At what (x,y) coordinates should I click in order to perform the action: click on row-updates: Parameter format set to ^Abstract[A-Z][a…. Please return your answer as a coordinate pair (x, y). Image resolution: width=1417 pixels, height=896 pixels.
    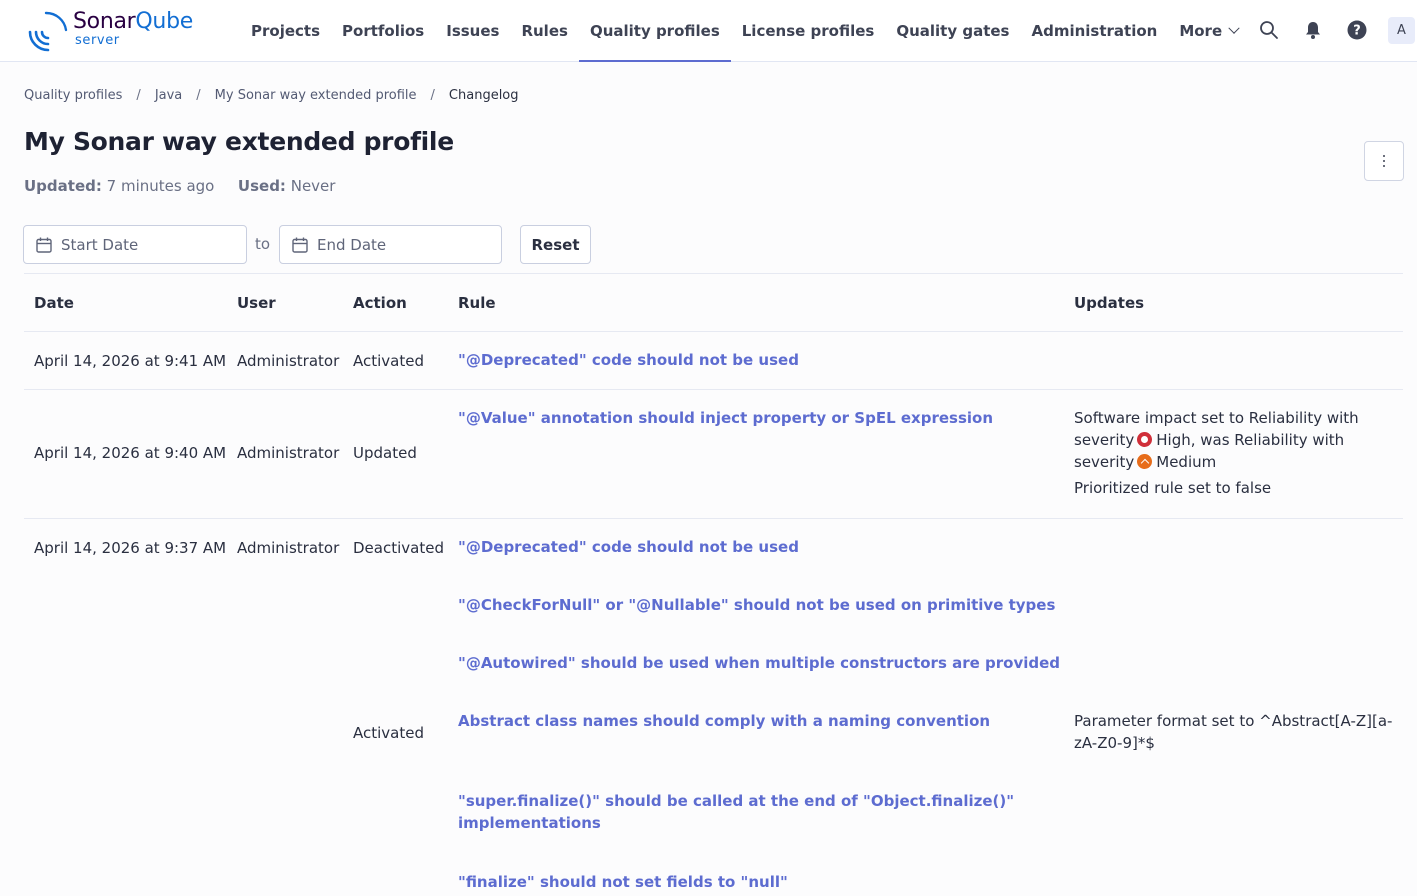
    Looking at the image, I should click on (1234, 732).